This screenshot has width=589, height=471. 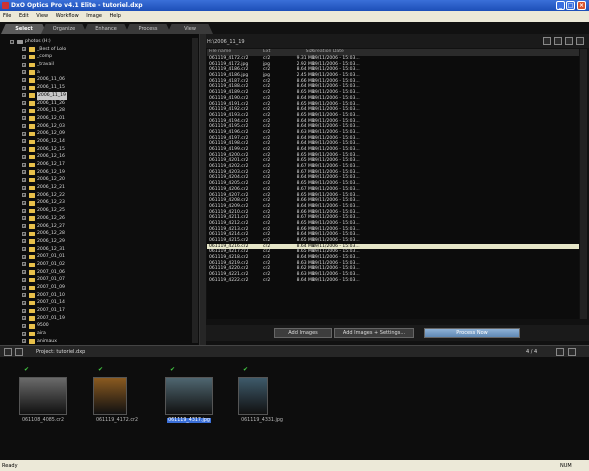 What do you see at coordinates (97, 80) in the screenshot?
I see `tree-item: +2006_11_06` at bounding box center [97, 80].